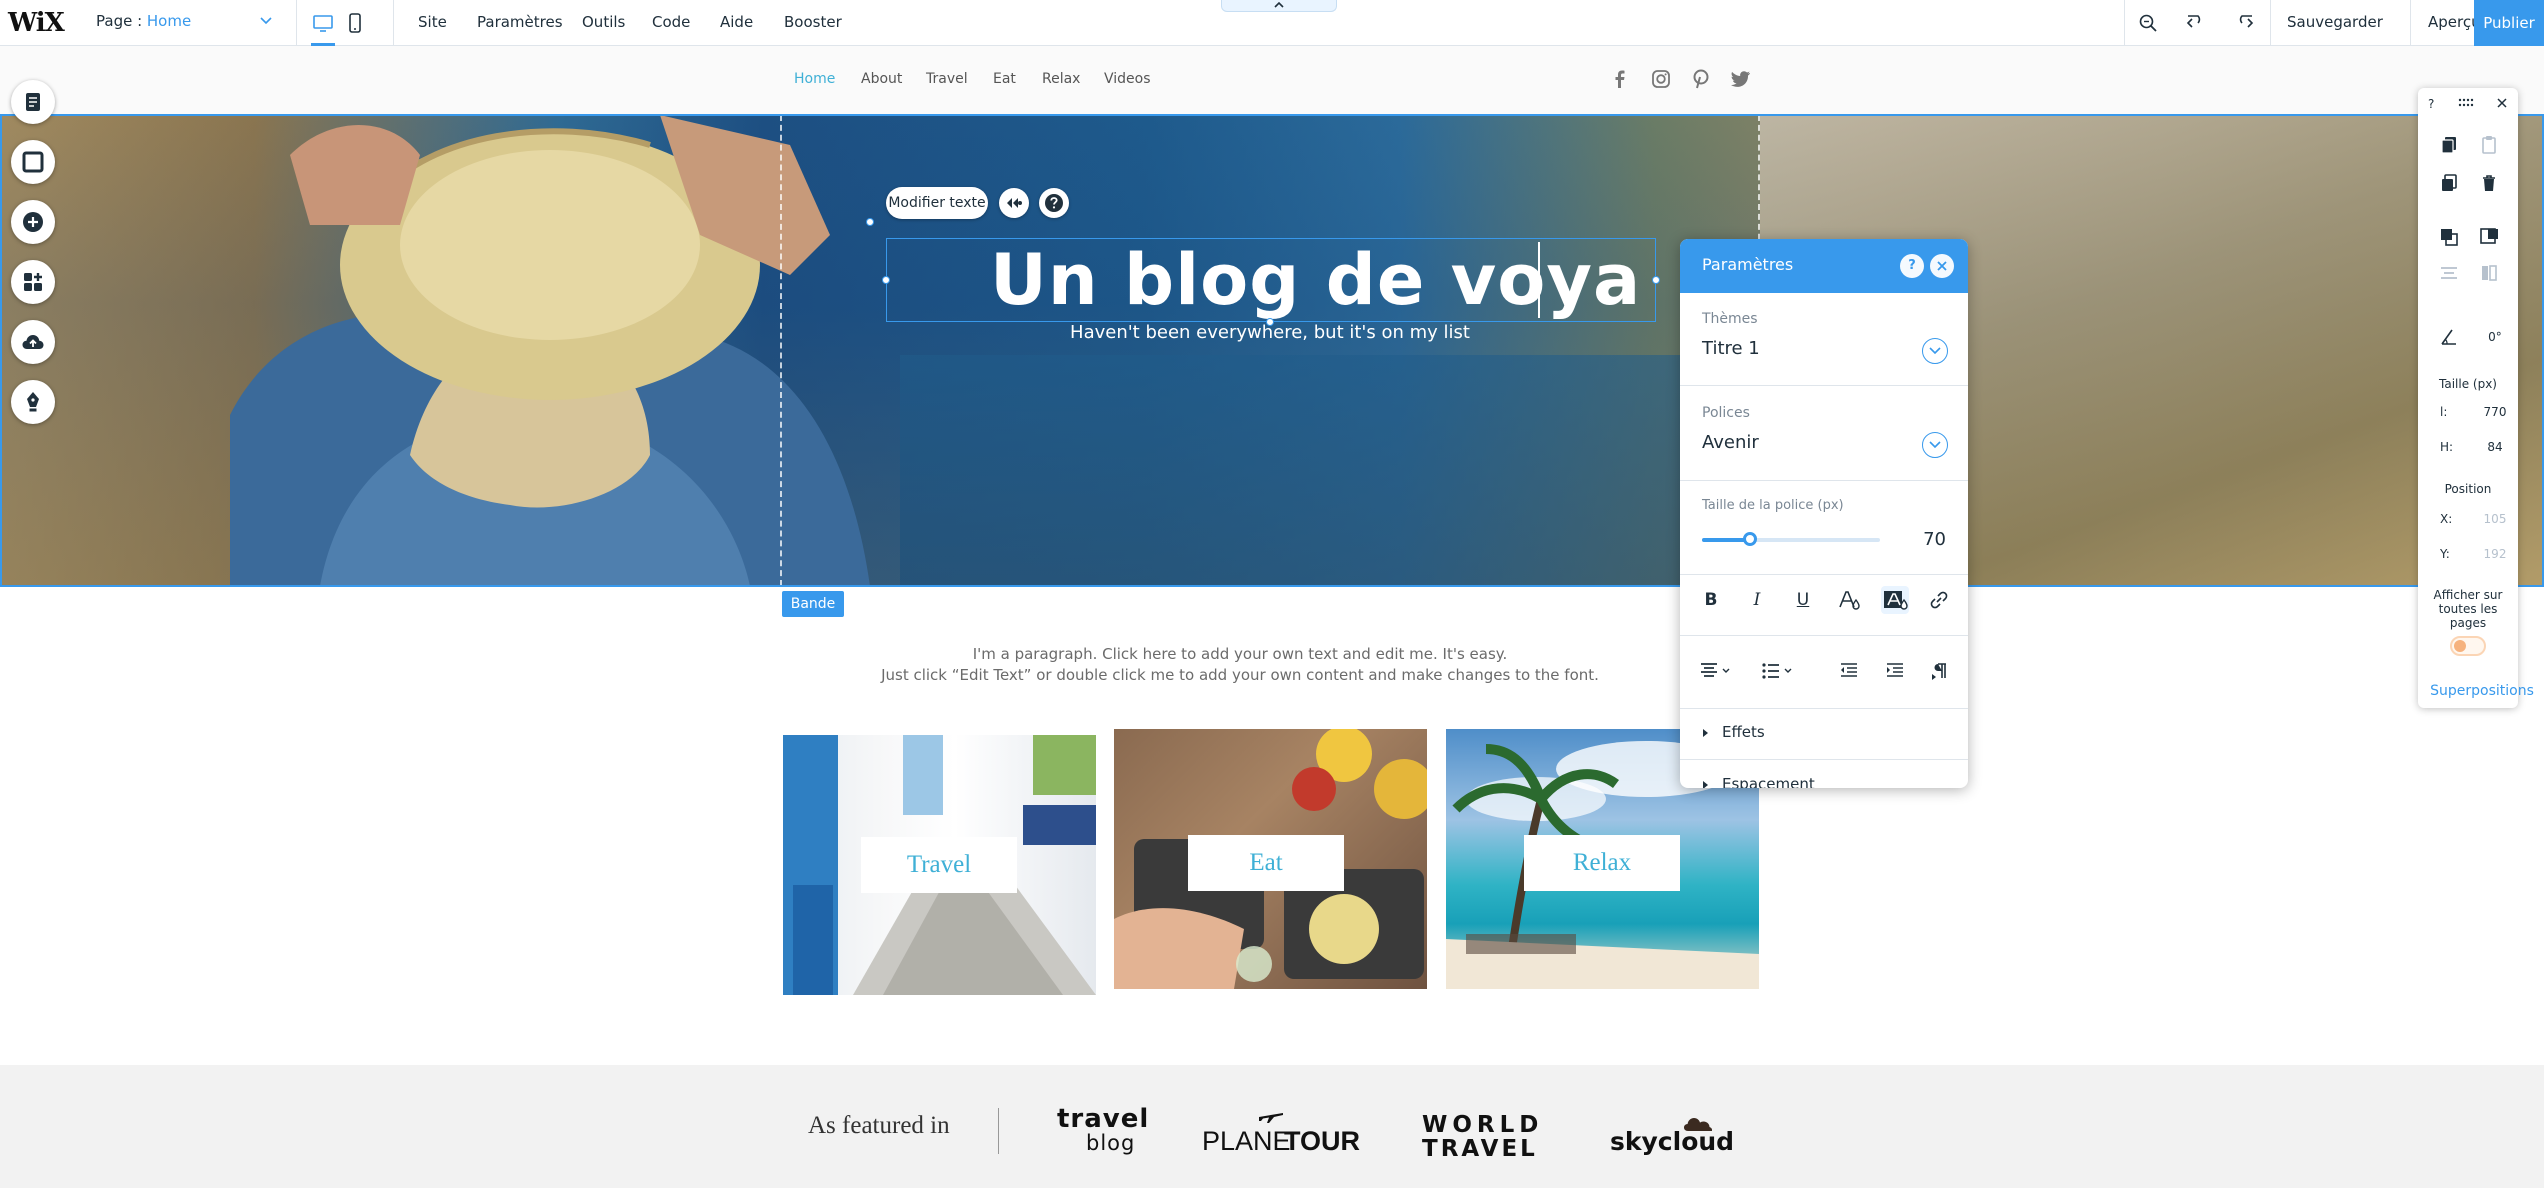  I want to click on fonts-dropdown: Avenir, so click(1730, 442).